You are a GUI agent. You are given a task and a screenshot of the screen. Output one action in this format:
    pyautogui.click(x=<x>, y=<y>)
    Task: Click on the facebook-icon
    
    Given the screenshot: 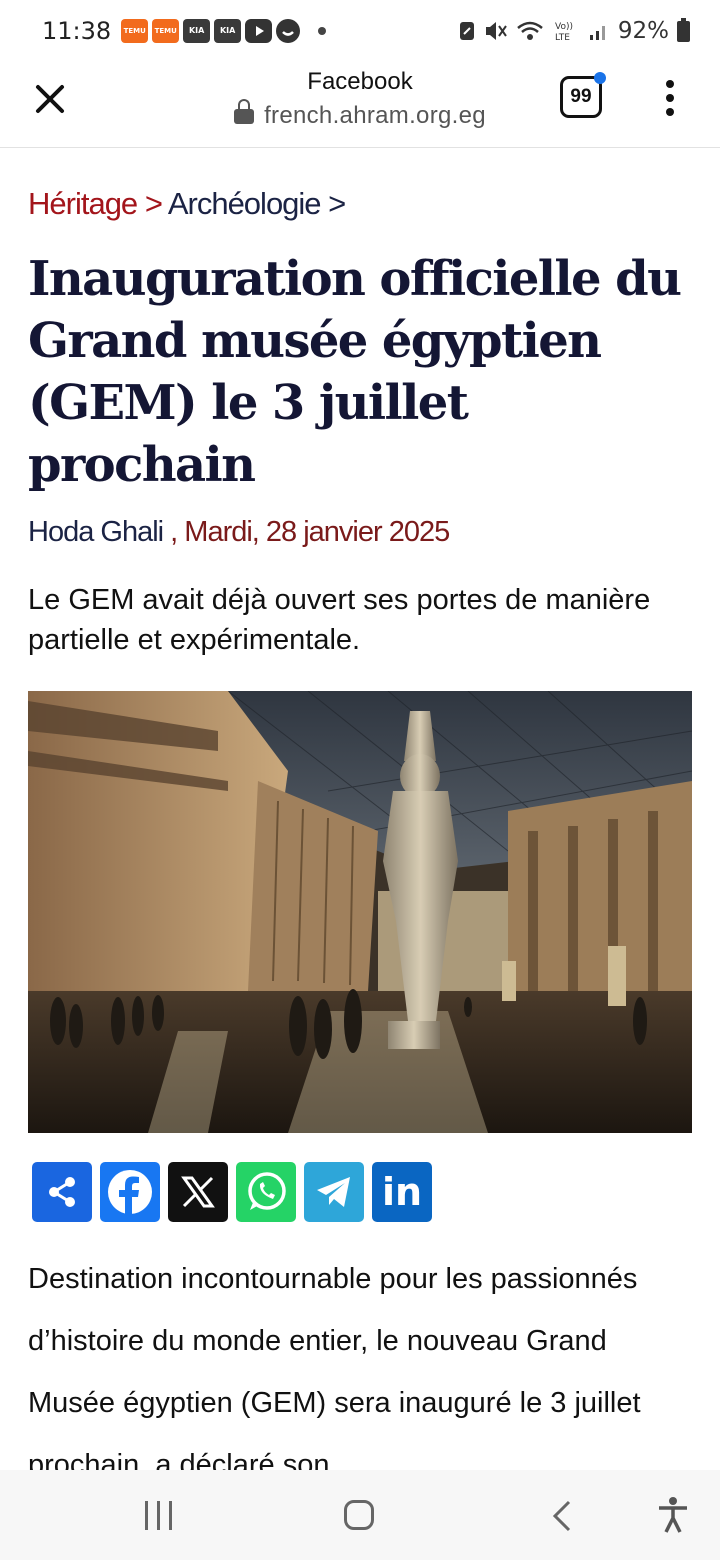 What is the action you would take?
    pyautogui.click(x=130, y=1192)
    